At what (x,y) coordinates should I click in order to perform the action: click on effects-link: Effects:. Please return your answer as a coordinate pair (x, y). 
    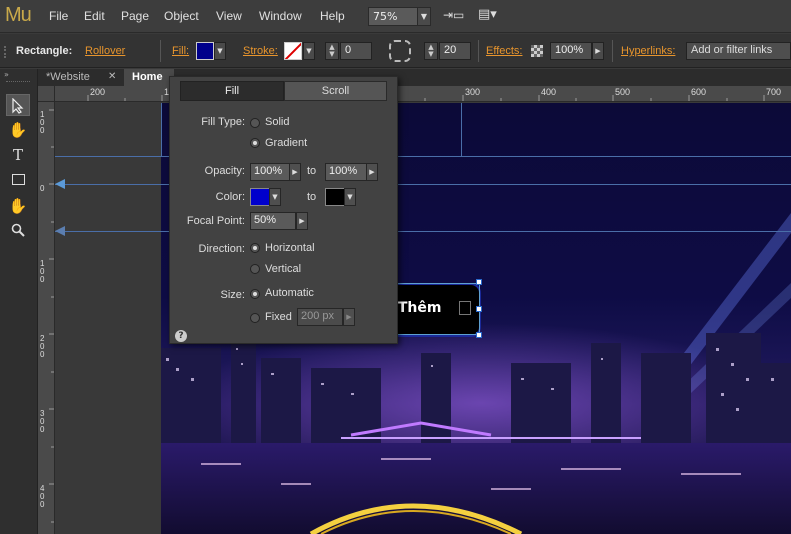
    Looking at the image, I should click on (504, 51).